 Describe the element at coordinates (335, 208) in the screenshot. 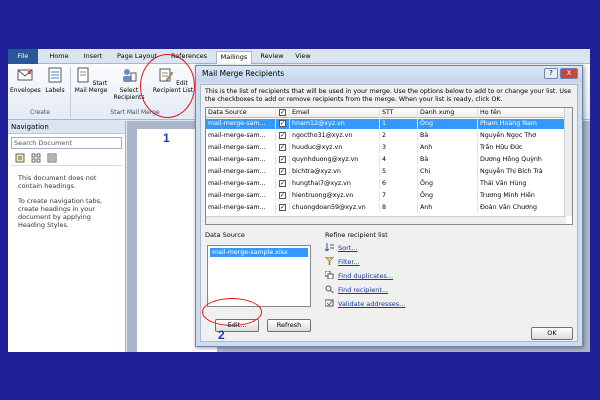

I see `email-cell: chuongdoan59@xyz.vn` at that location.